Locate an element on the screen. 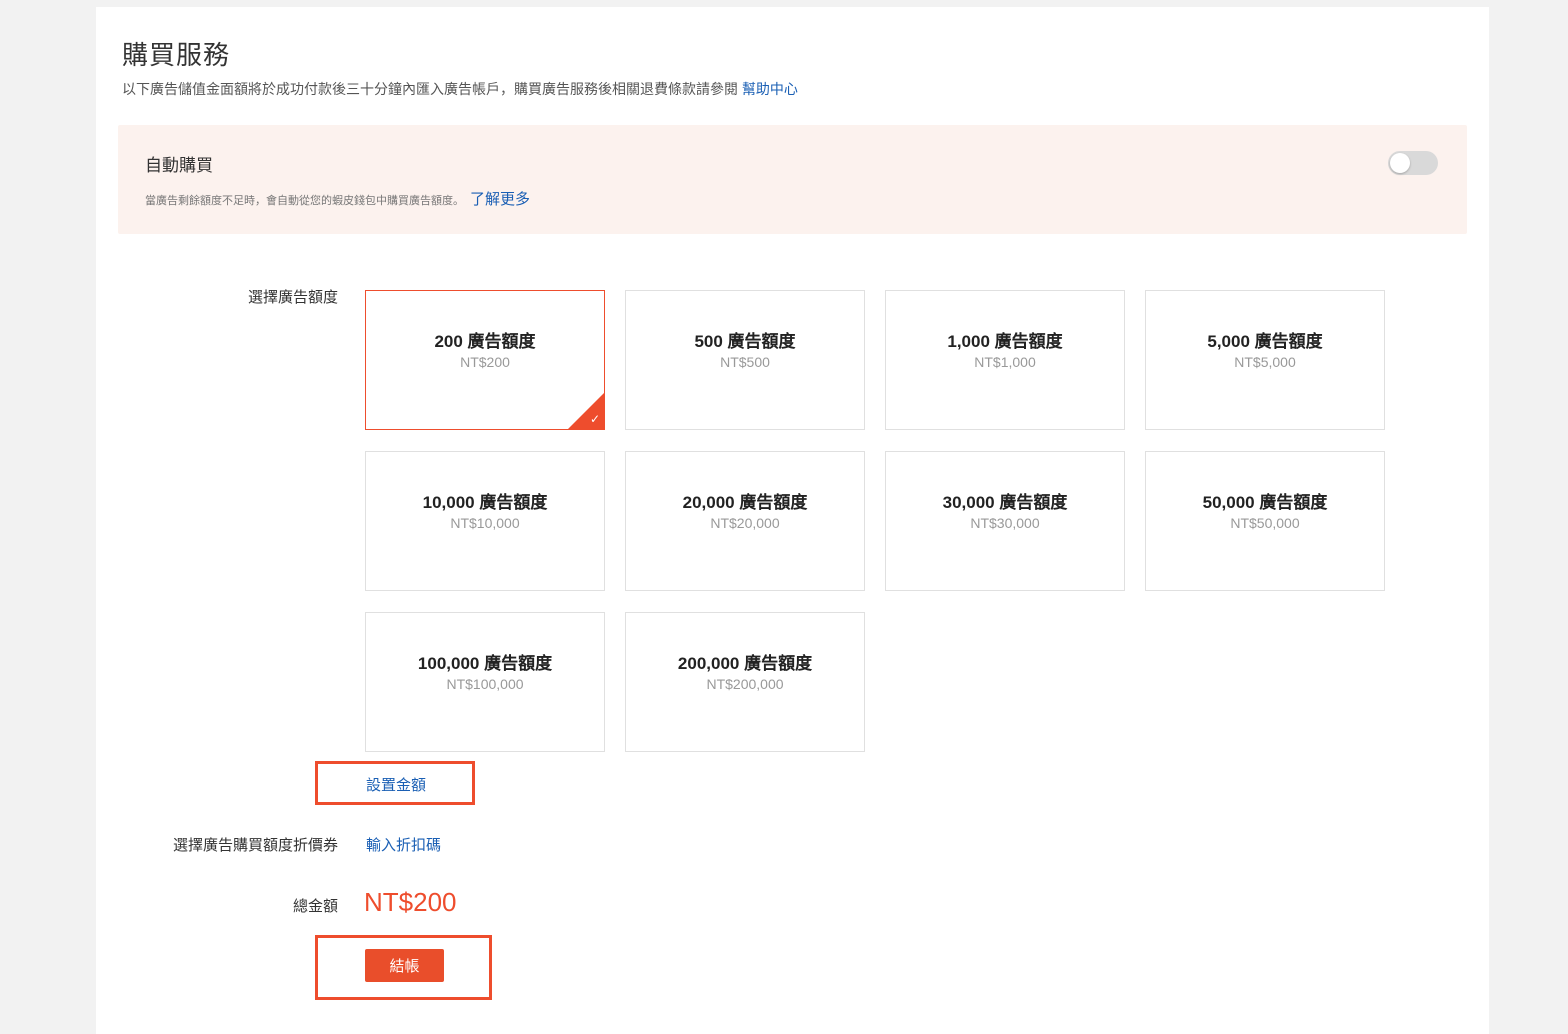 This screenshot has height=1034, width=1568. total-label: 總金額 is located at coordinates (315, 906).